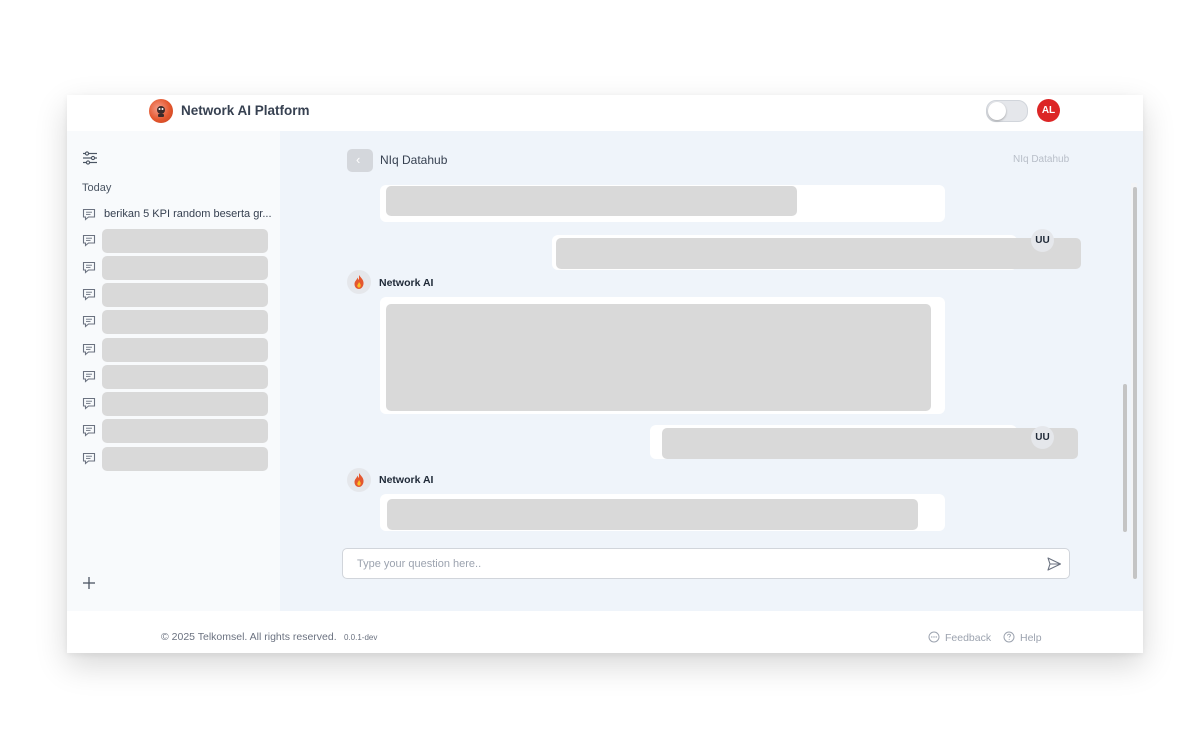 This screenshot has height=747, width=1200. What do you see at coordinates (1041, 159) in the screenshot?
I see `chat-subtitle: NIq Datahub` at bounding box center [1041, 159].